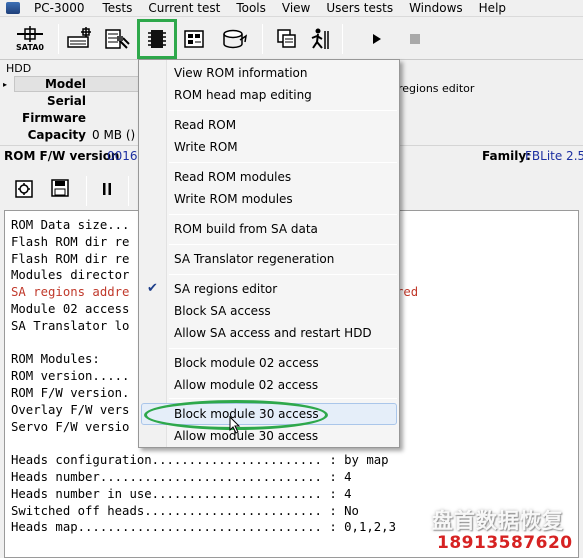 Image resolution: width=583 pixels, height=558 pixels. Describe the element at coordinates (296, 8) in the screenshot. I see `menu-view: View` at that location.